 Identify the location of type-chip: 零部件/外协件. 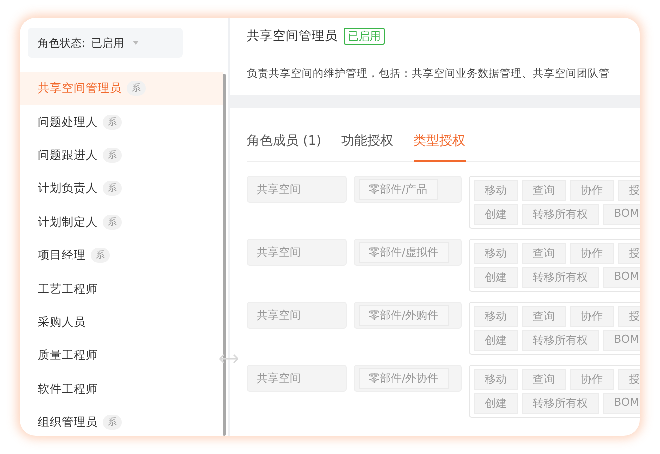
(404, 378).